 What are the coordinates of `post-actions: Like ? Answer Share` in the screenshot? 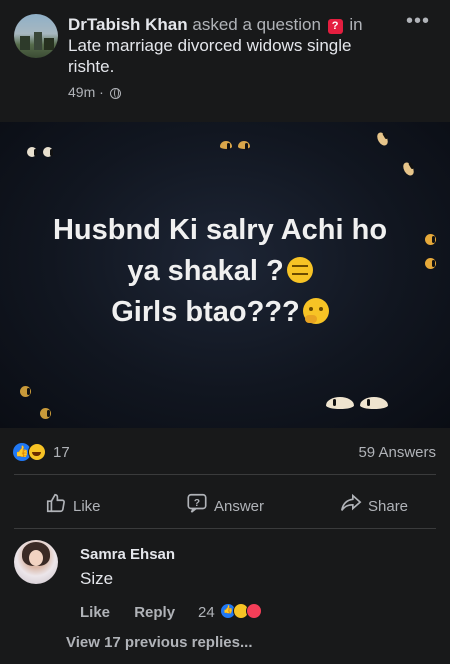 It's located at (225, 504).